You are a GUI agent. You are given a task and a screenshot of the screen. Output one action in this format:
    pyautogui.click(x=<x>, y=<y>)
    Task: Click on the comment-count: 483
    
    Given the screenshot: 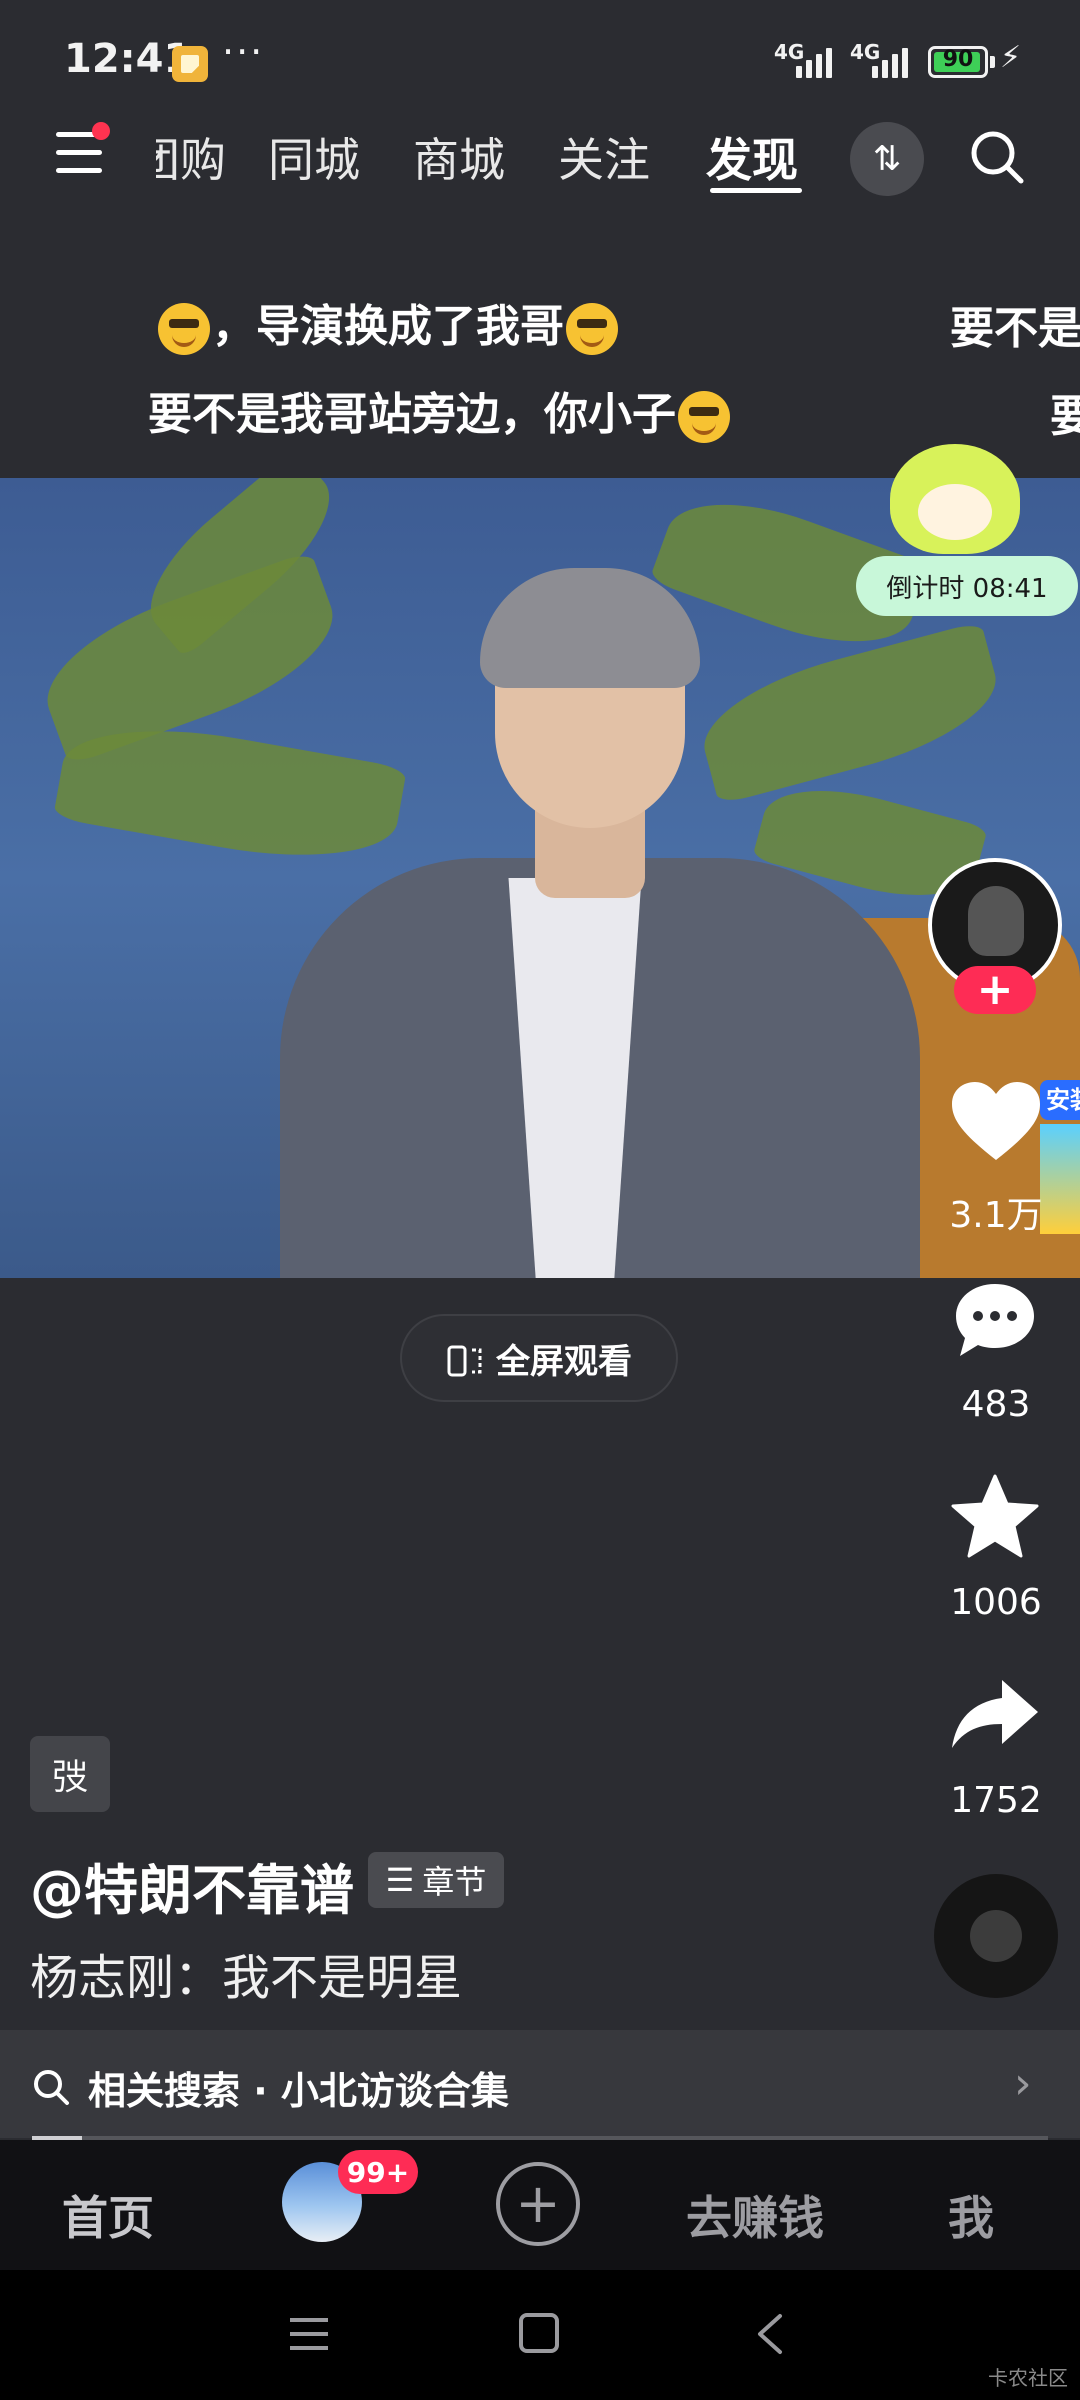 What is the action you would take?
    pyautogui.click(x=996, y=1404)
    